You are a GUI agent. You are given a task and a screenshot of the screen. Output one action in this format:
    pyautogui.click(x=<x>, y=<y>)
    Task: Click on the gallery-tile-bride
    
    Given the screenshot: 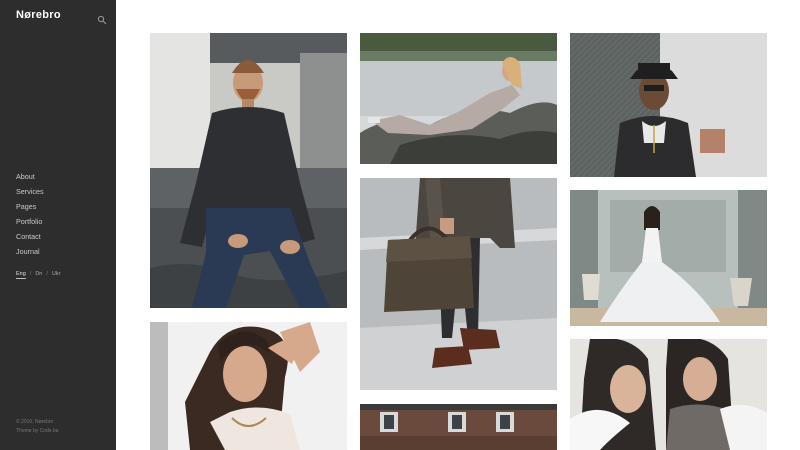 What is the action you would take?
    pyautogui.click(x=668, y=258)
    